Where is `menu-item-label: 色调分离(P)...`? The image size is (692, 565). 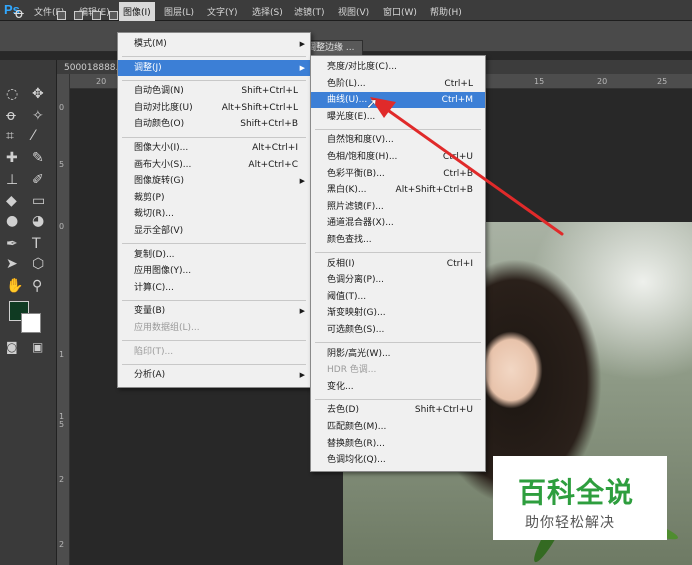
menu-item-label: 色调分离(P)... is located at coordinates (356, 280).